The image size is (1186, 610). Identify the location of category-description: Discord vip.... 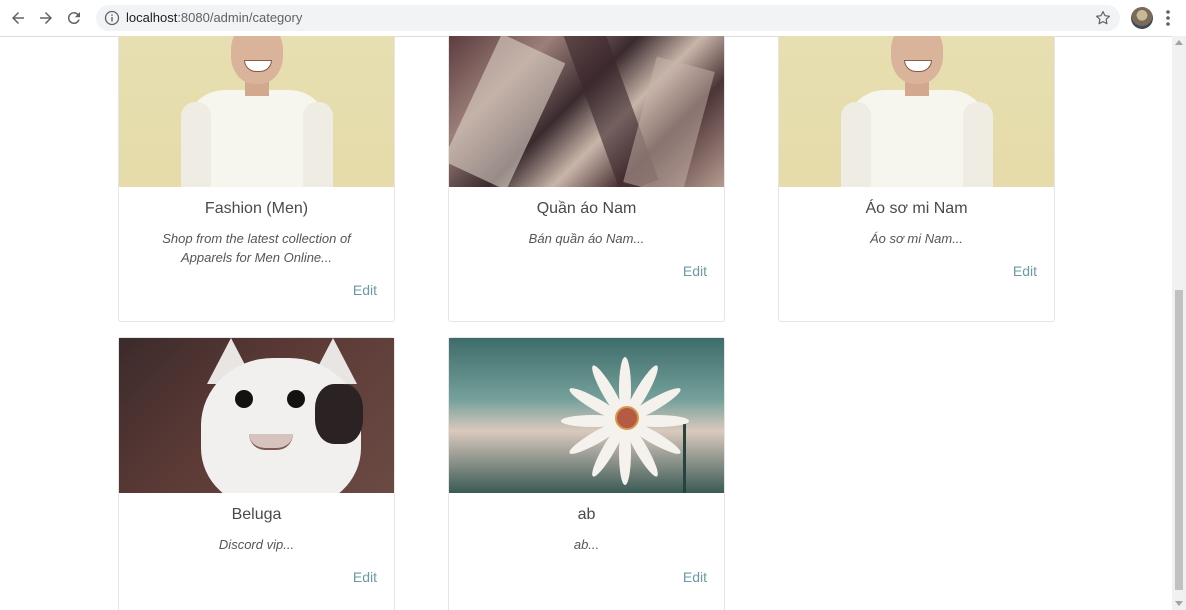
(256, 544).